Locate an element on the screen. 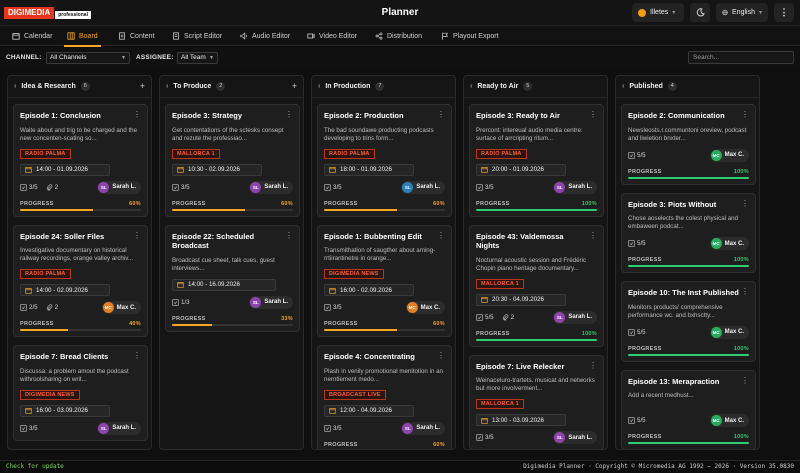 The width and height of the screenshot is (800, 473). attachment-count-text: 2 is located at coordinates (56, 187).